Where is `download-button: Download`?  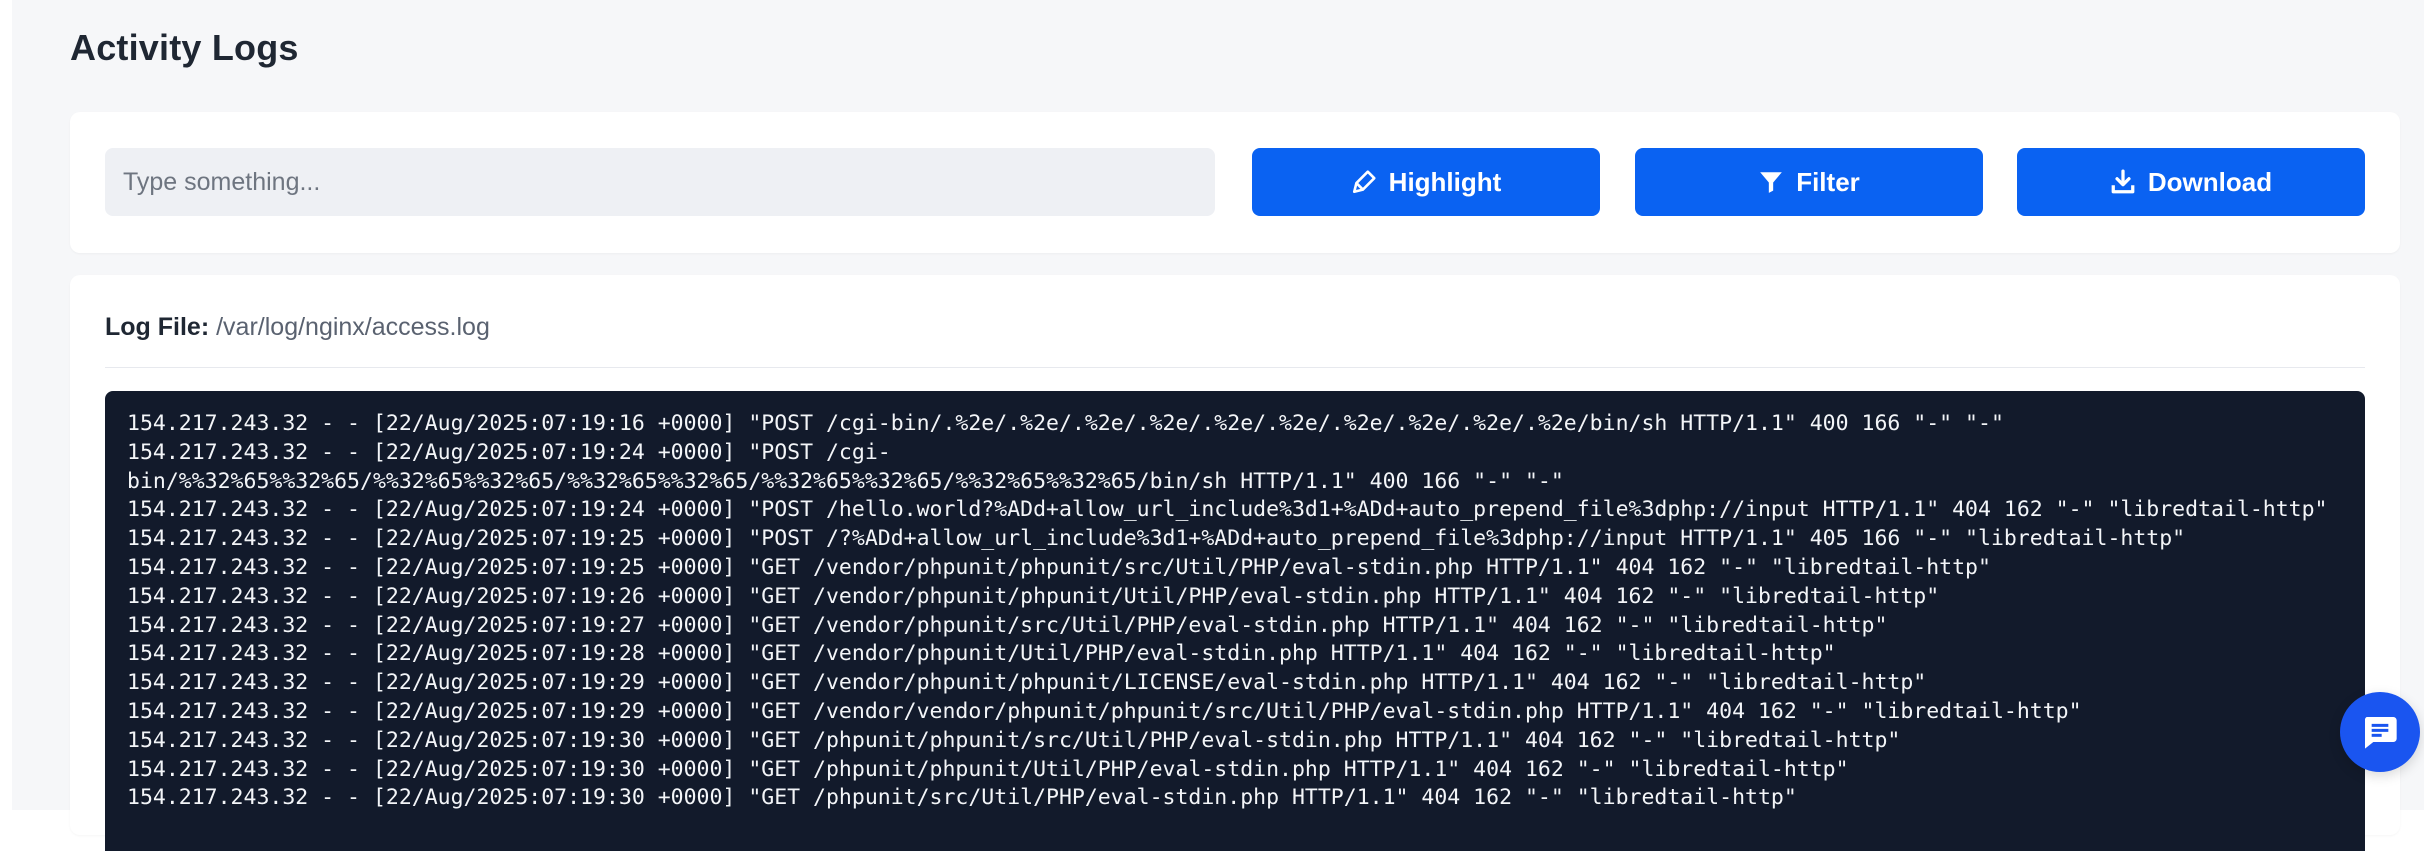
download-button: Download is located at coordinates (2191, 182).